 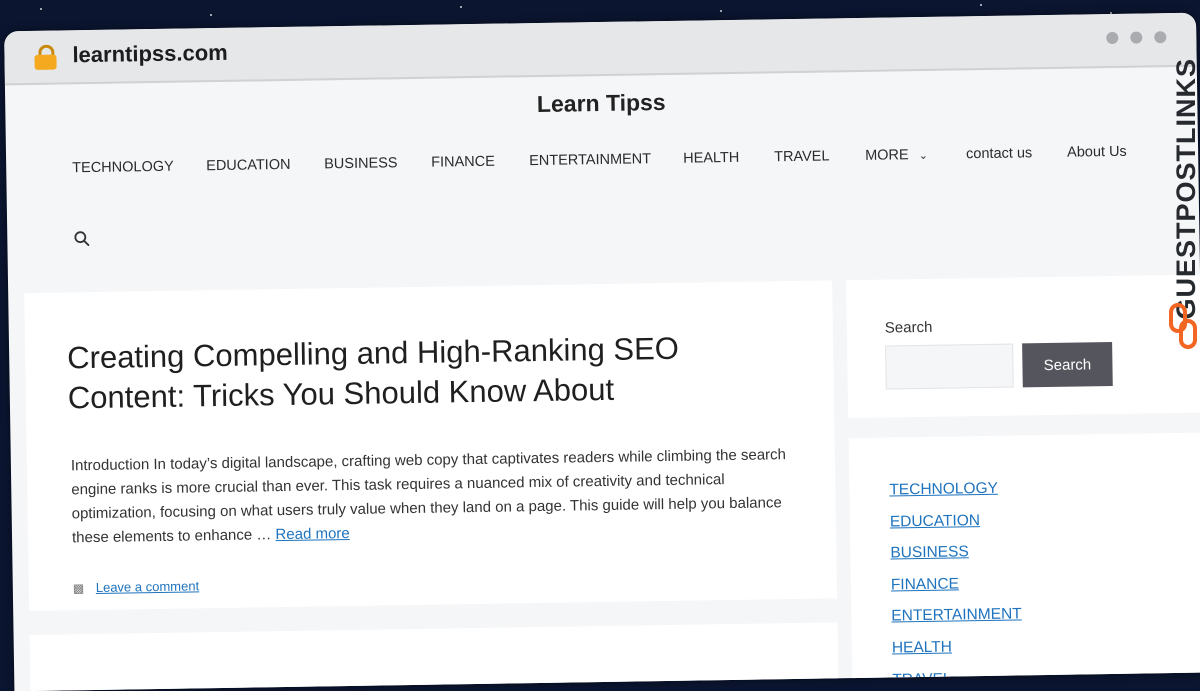 I want to click on category-link-entertainment: ENTERTAINMENT, so click(x=956, y=615).